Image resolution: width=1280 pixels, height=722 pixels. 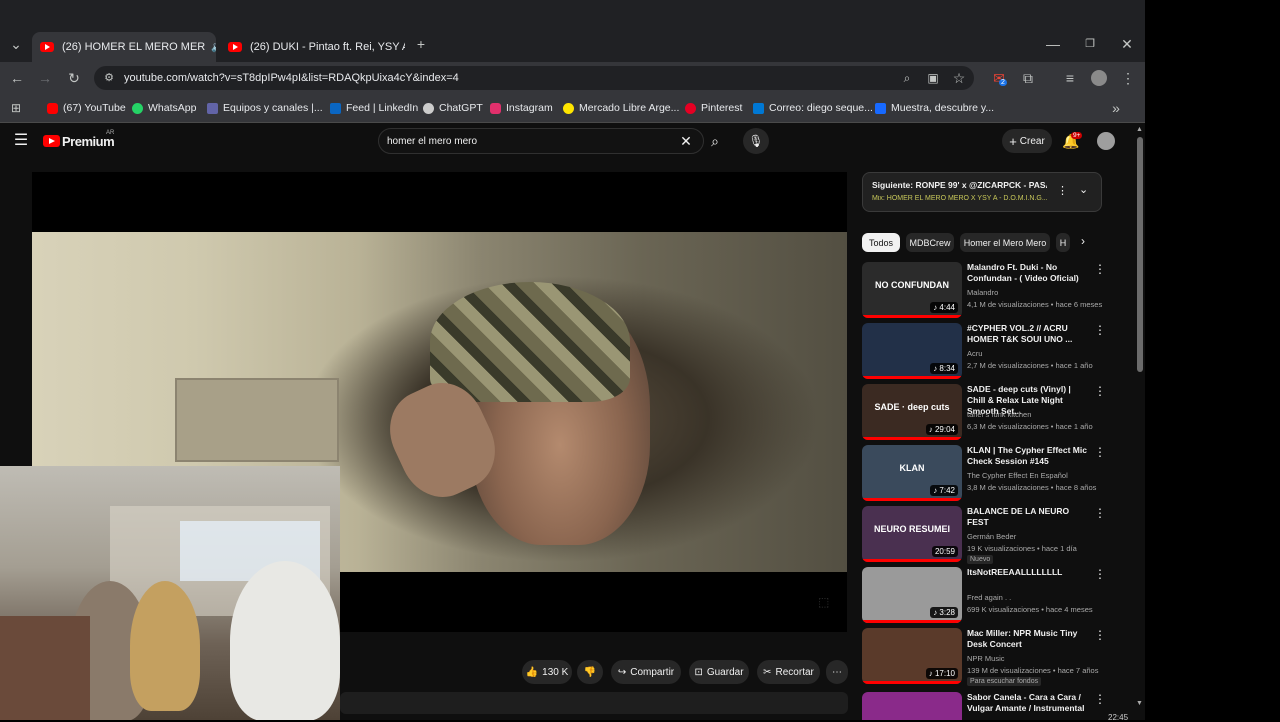 What do you see at coordinates (944, 551) in the screenshot?
I see `duration-badge: 20:59` at bounding box center [944, 551].